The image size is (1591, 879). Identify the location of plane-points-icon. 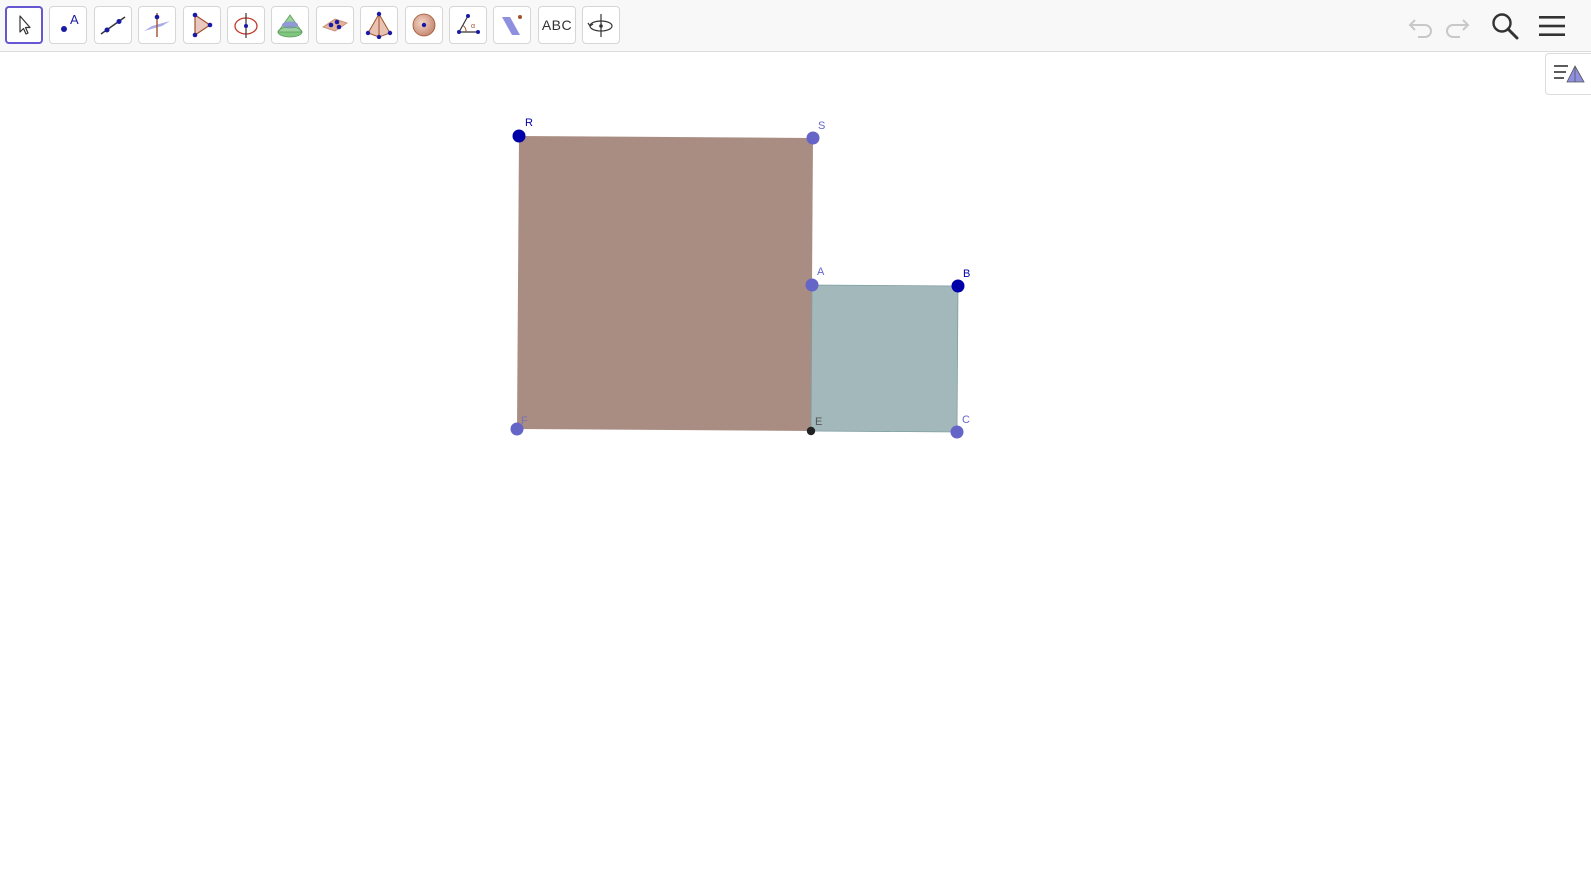
(335, 25).